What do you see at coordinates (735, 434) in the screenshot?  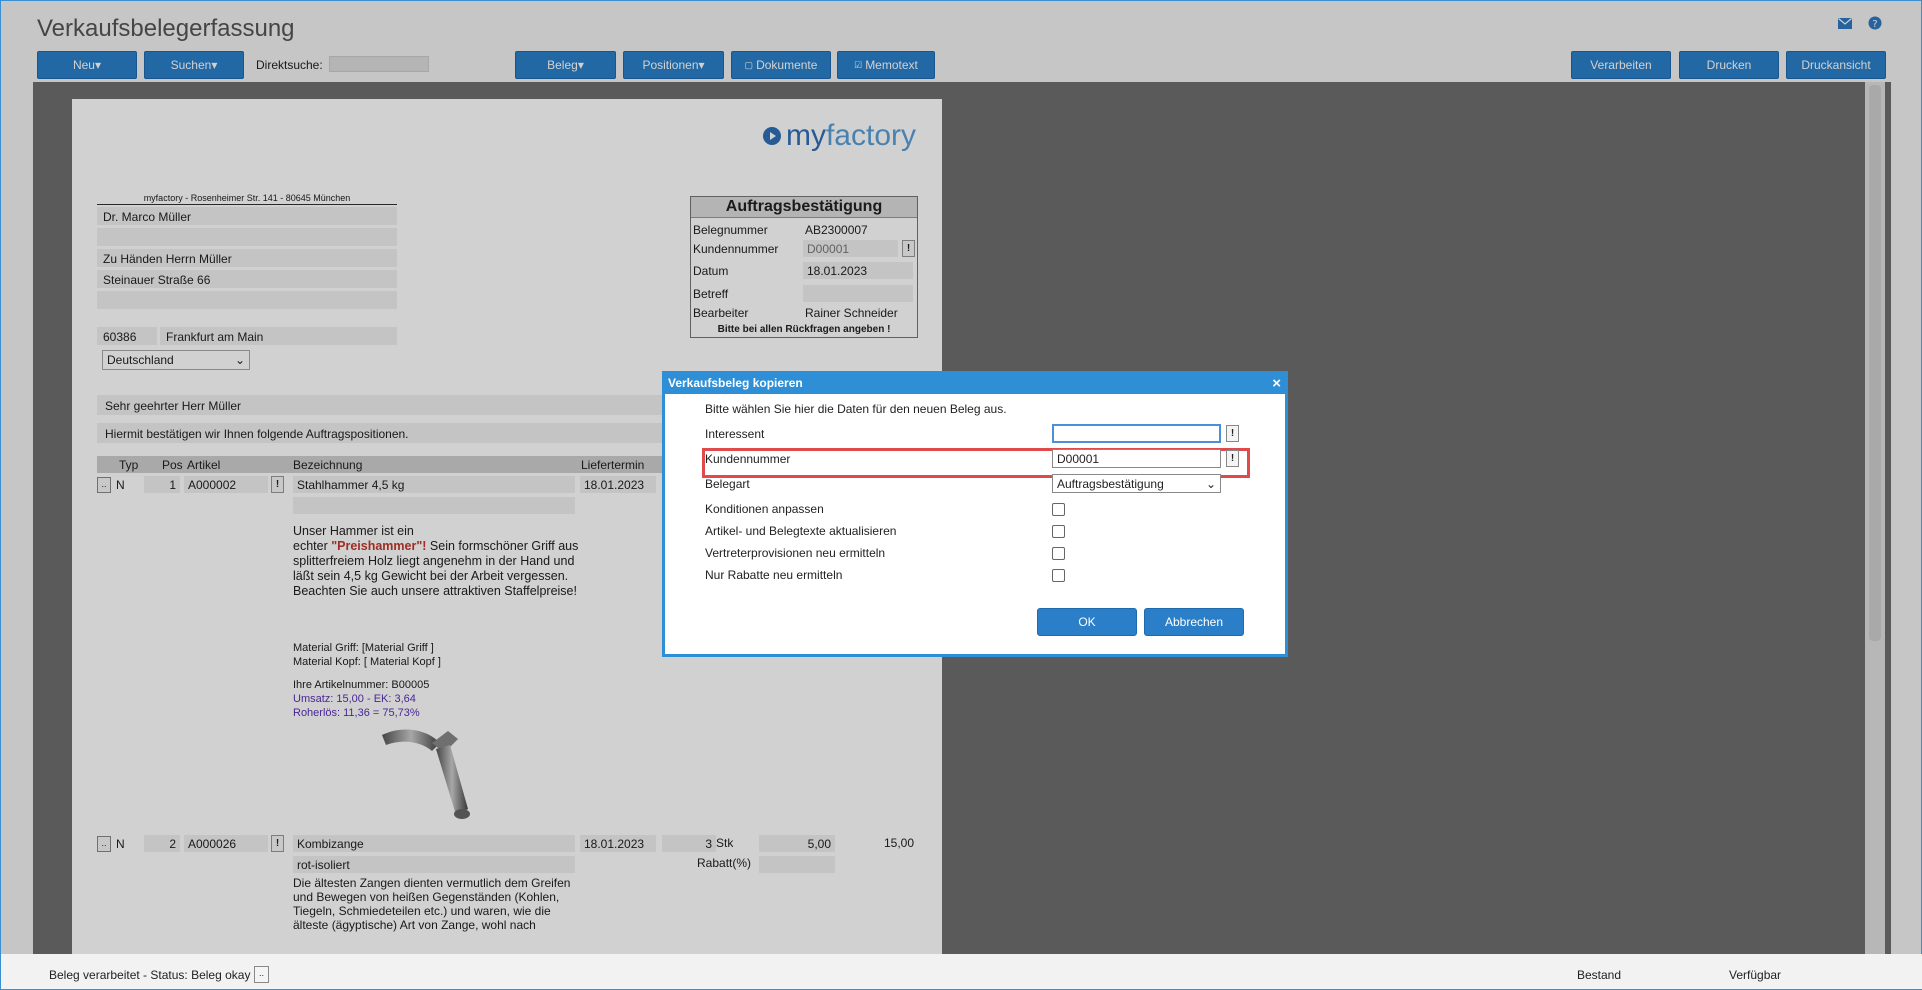 I see `interessent-label: Interessent` at bounding box center [735, 434].